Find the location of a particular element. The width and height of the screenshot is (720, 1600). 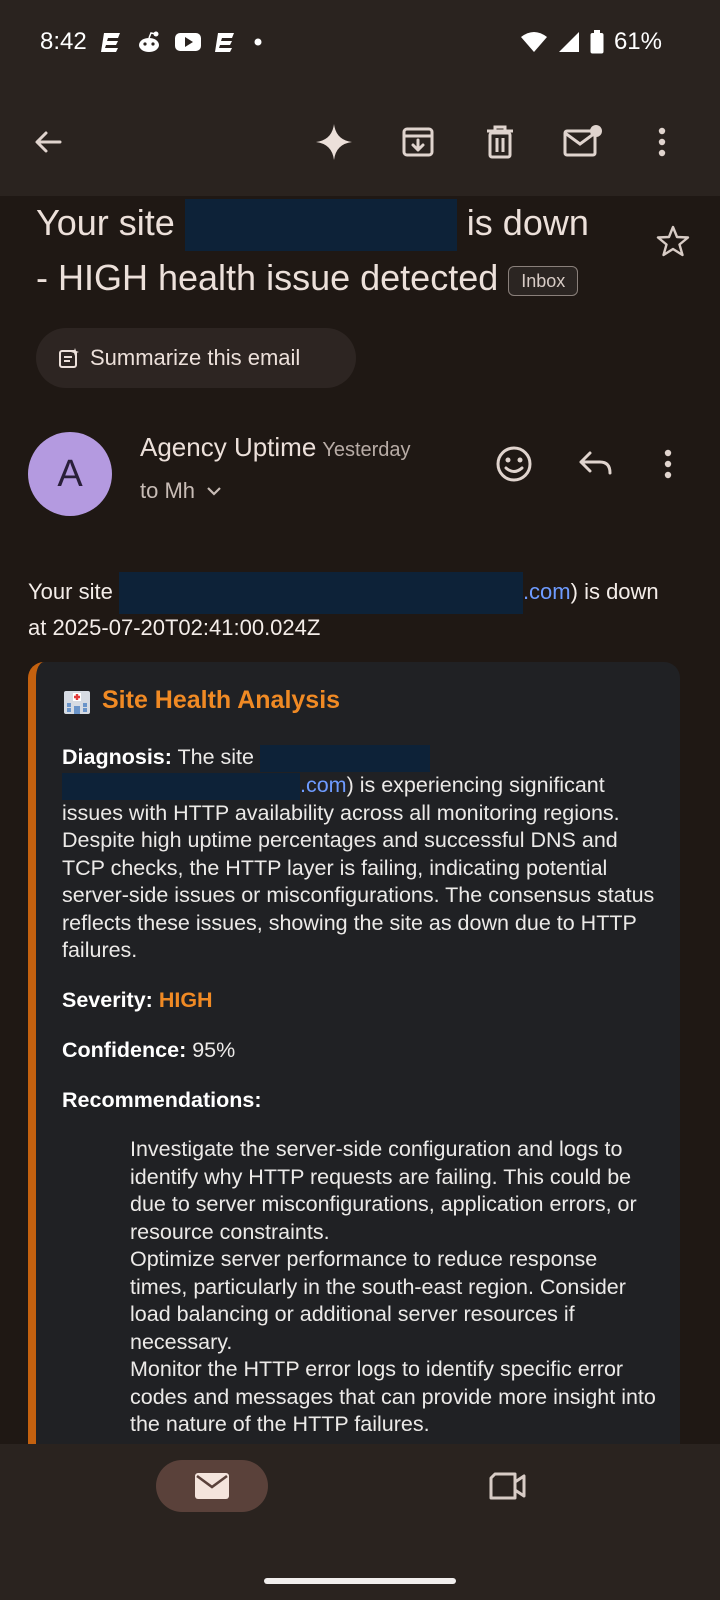

summarize-label: Summarize this email is located at coordinates (195, 357).